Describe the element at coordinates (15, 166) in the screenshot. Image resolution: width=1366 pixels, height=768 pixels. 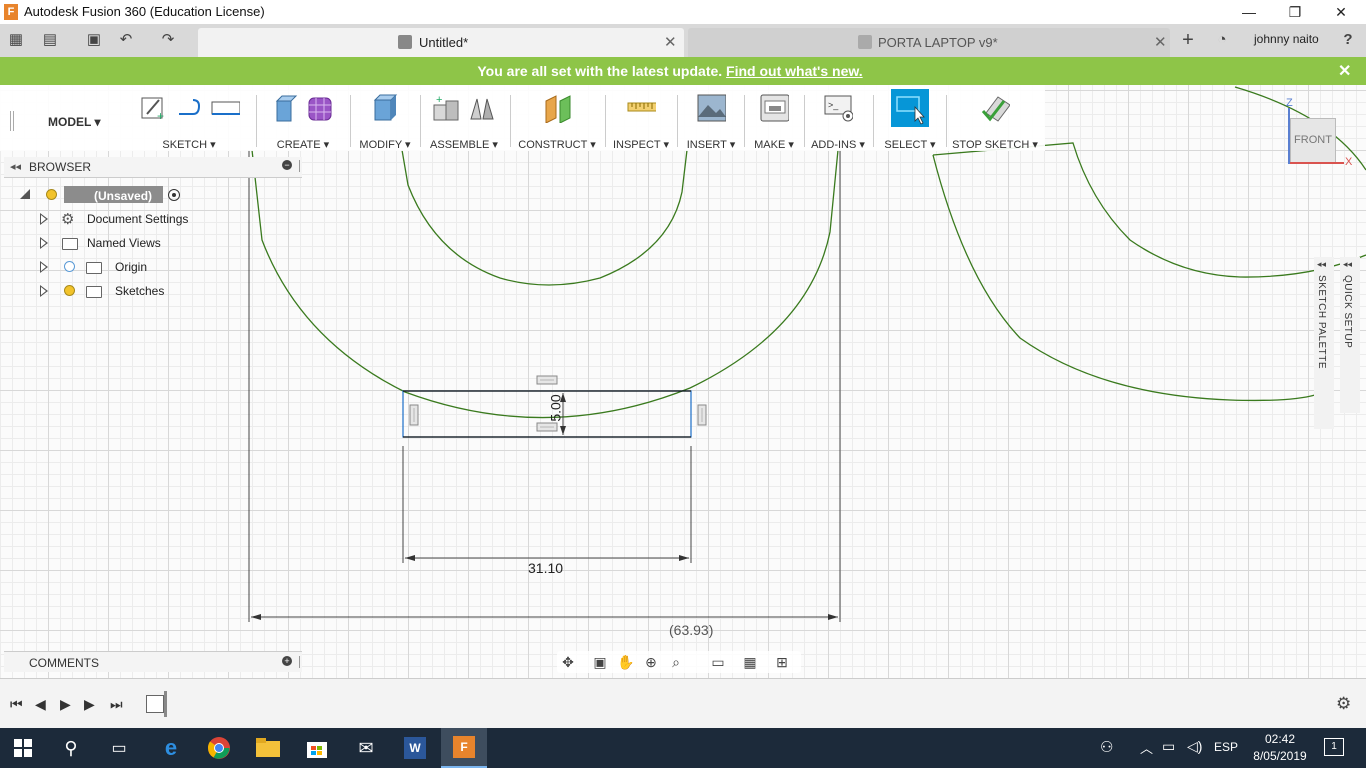
I see `collapse-browser-icon: ◂◂` at that location.